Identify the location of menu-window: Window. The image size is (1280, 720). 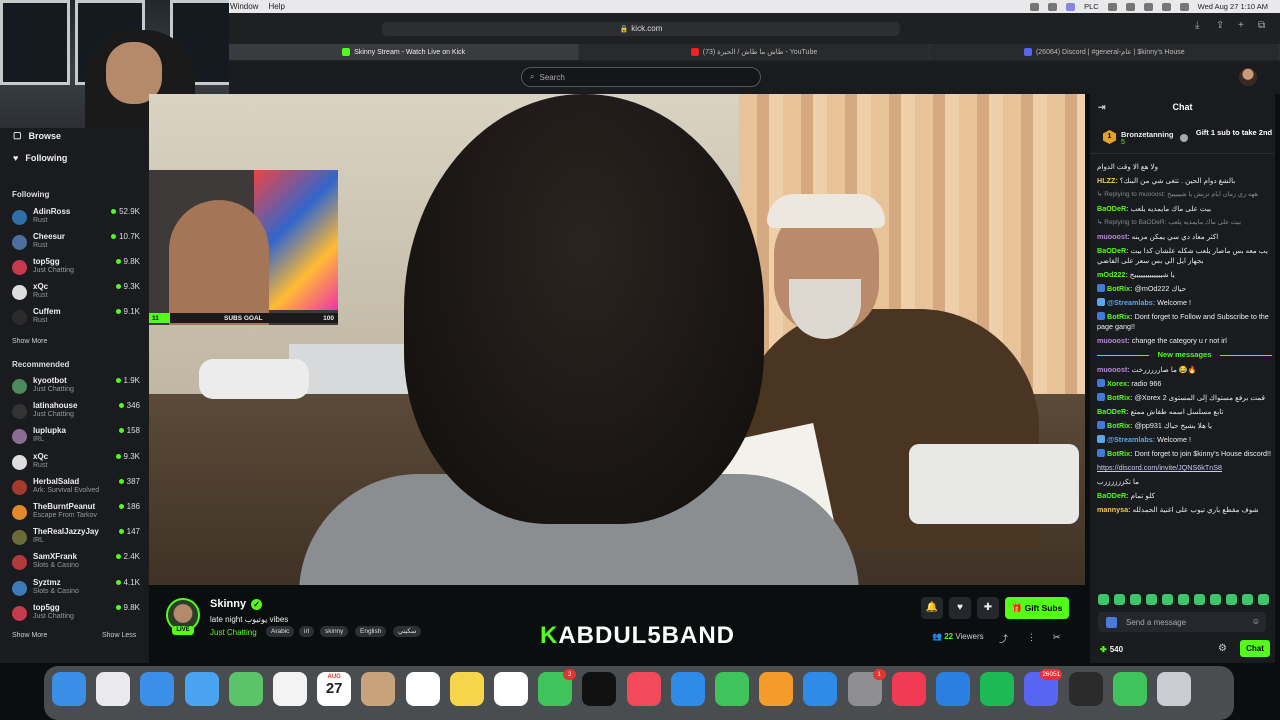
(244, 6).